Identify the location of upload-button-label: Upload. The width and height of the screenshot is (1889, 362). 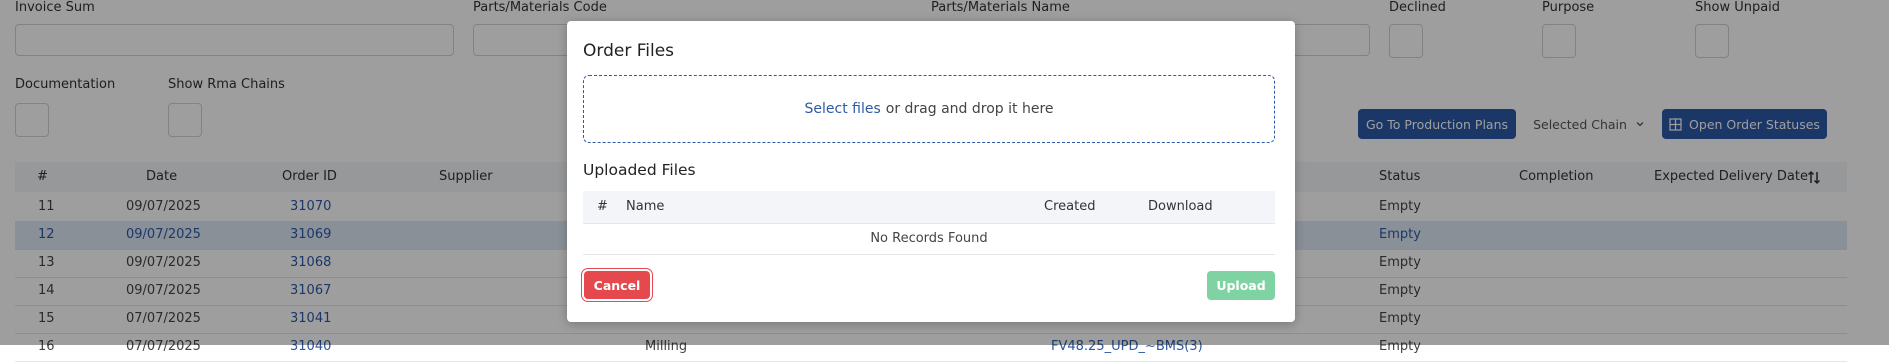
(1241, 285).